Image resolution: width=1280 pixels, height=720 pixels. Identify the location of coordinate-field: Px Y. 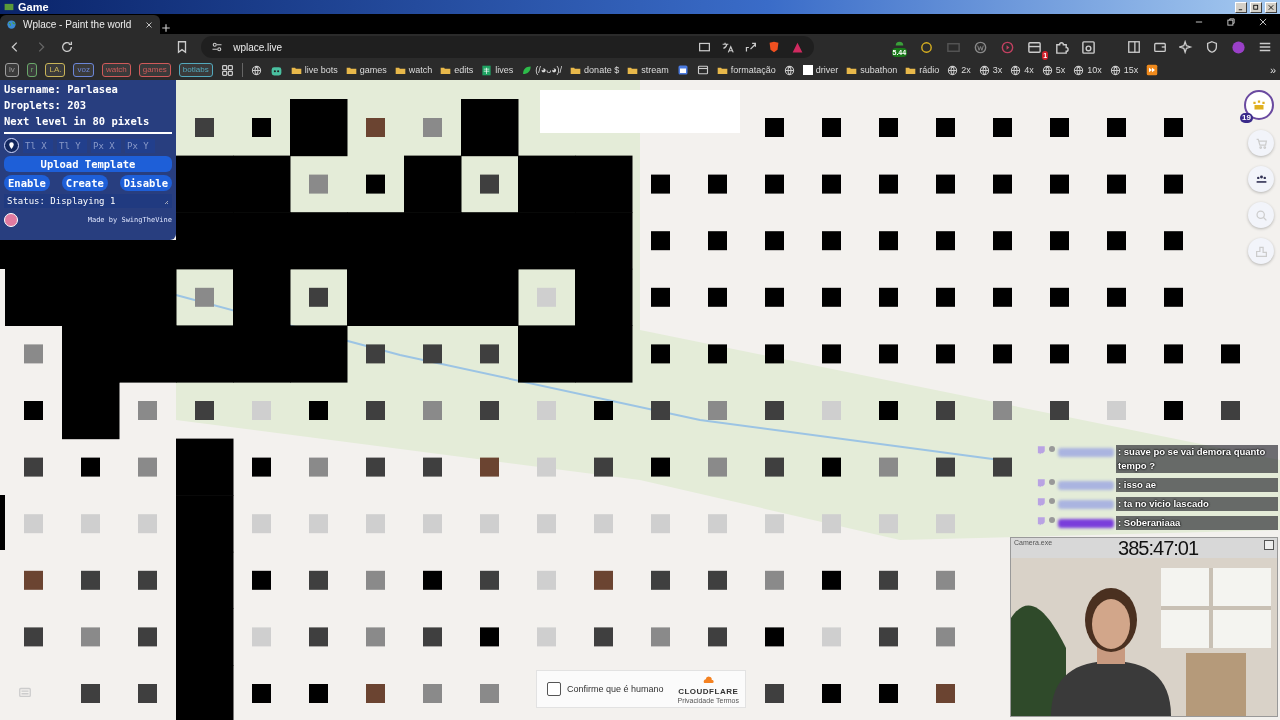
(140, 145).